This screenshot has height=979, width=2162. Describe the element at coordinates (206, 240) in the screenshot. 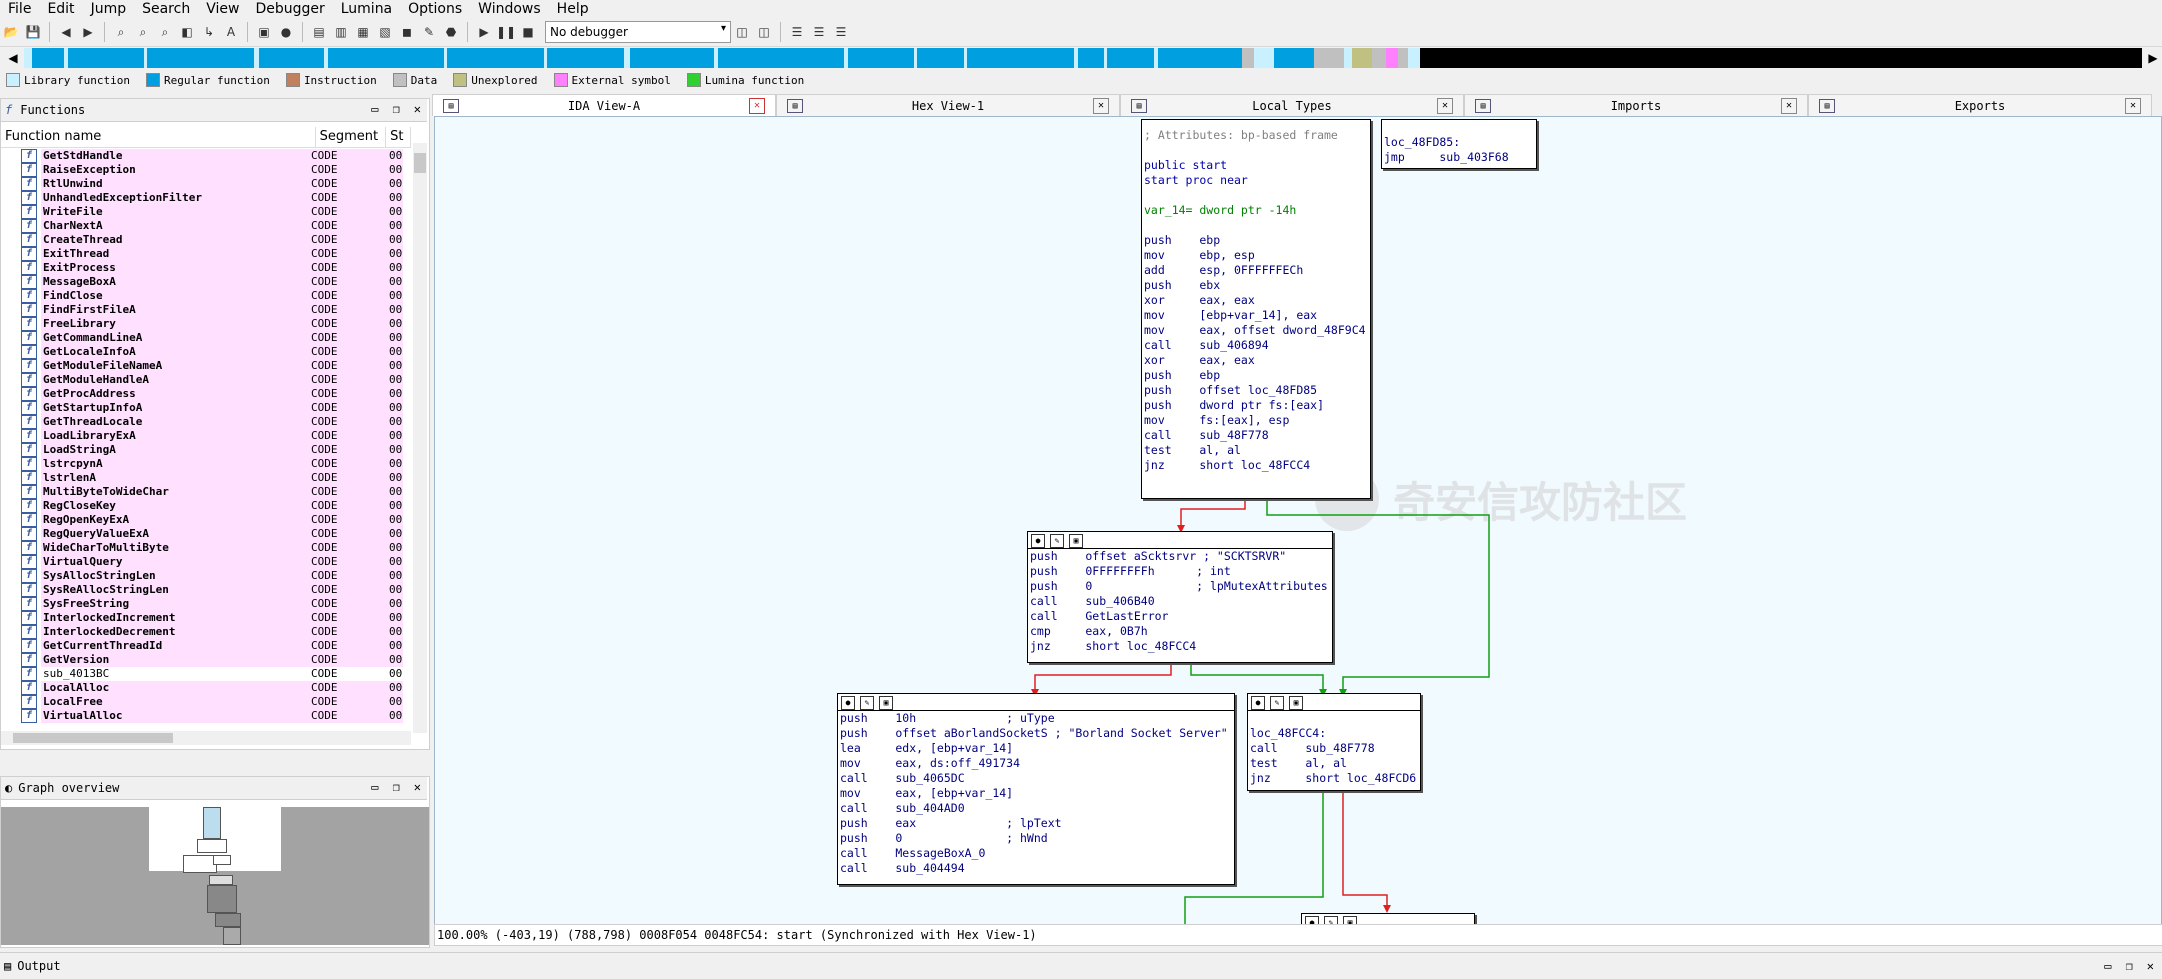

I see `function-row: f CreateThread CODE 00` at that location.